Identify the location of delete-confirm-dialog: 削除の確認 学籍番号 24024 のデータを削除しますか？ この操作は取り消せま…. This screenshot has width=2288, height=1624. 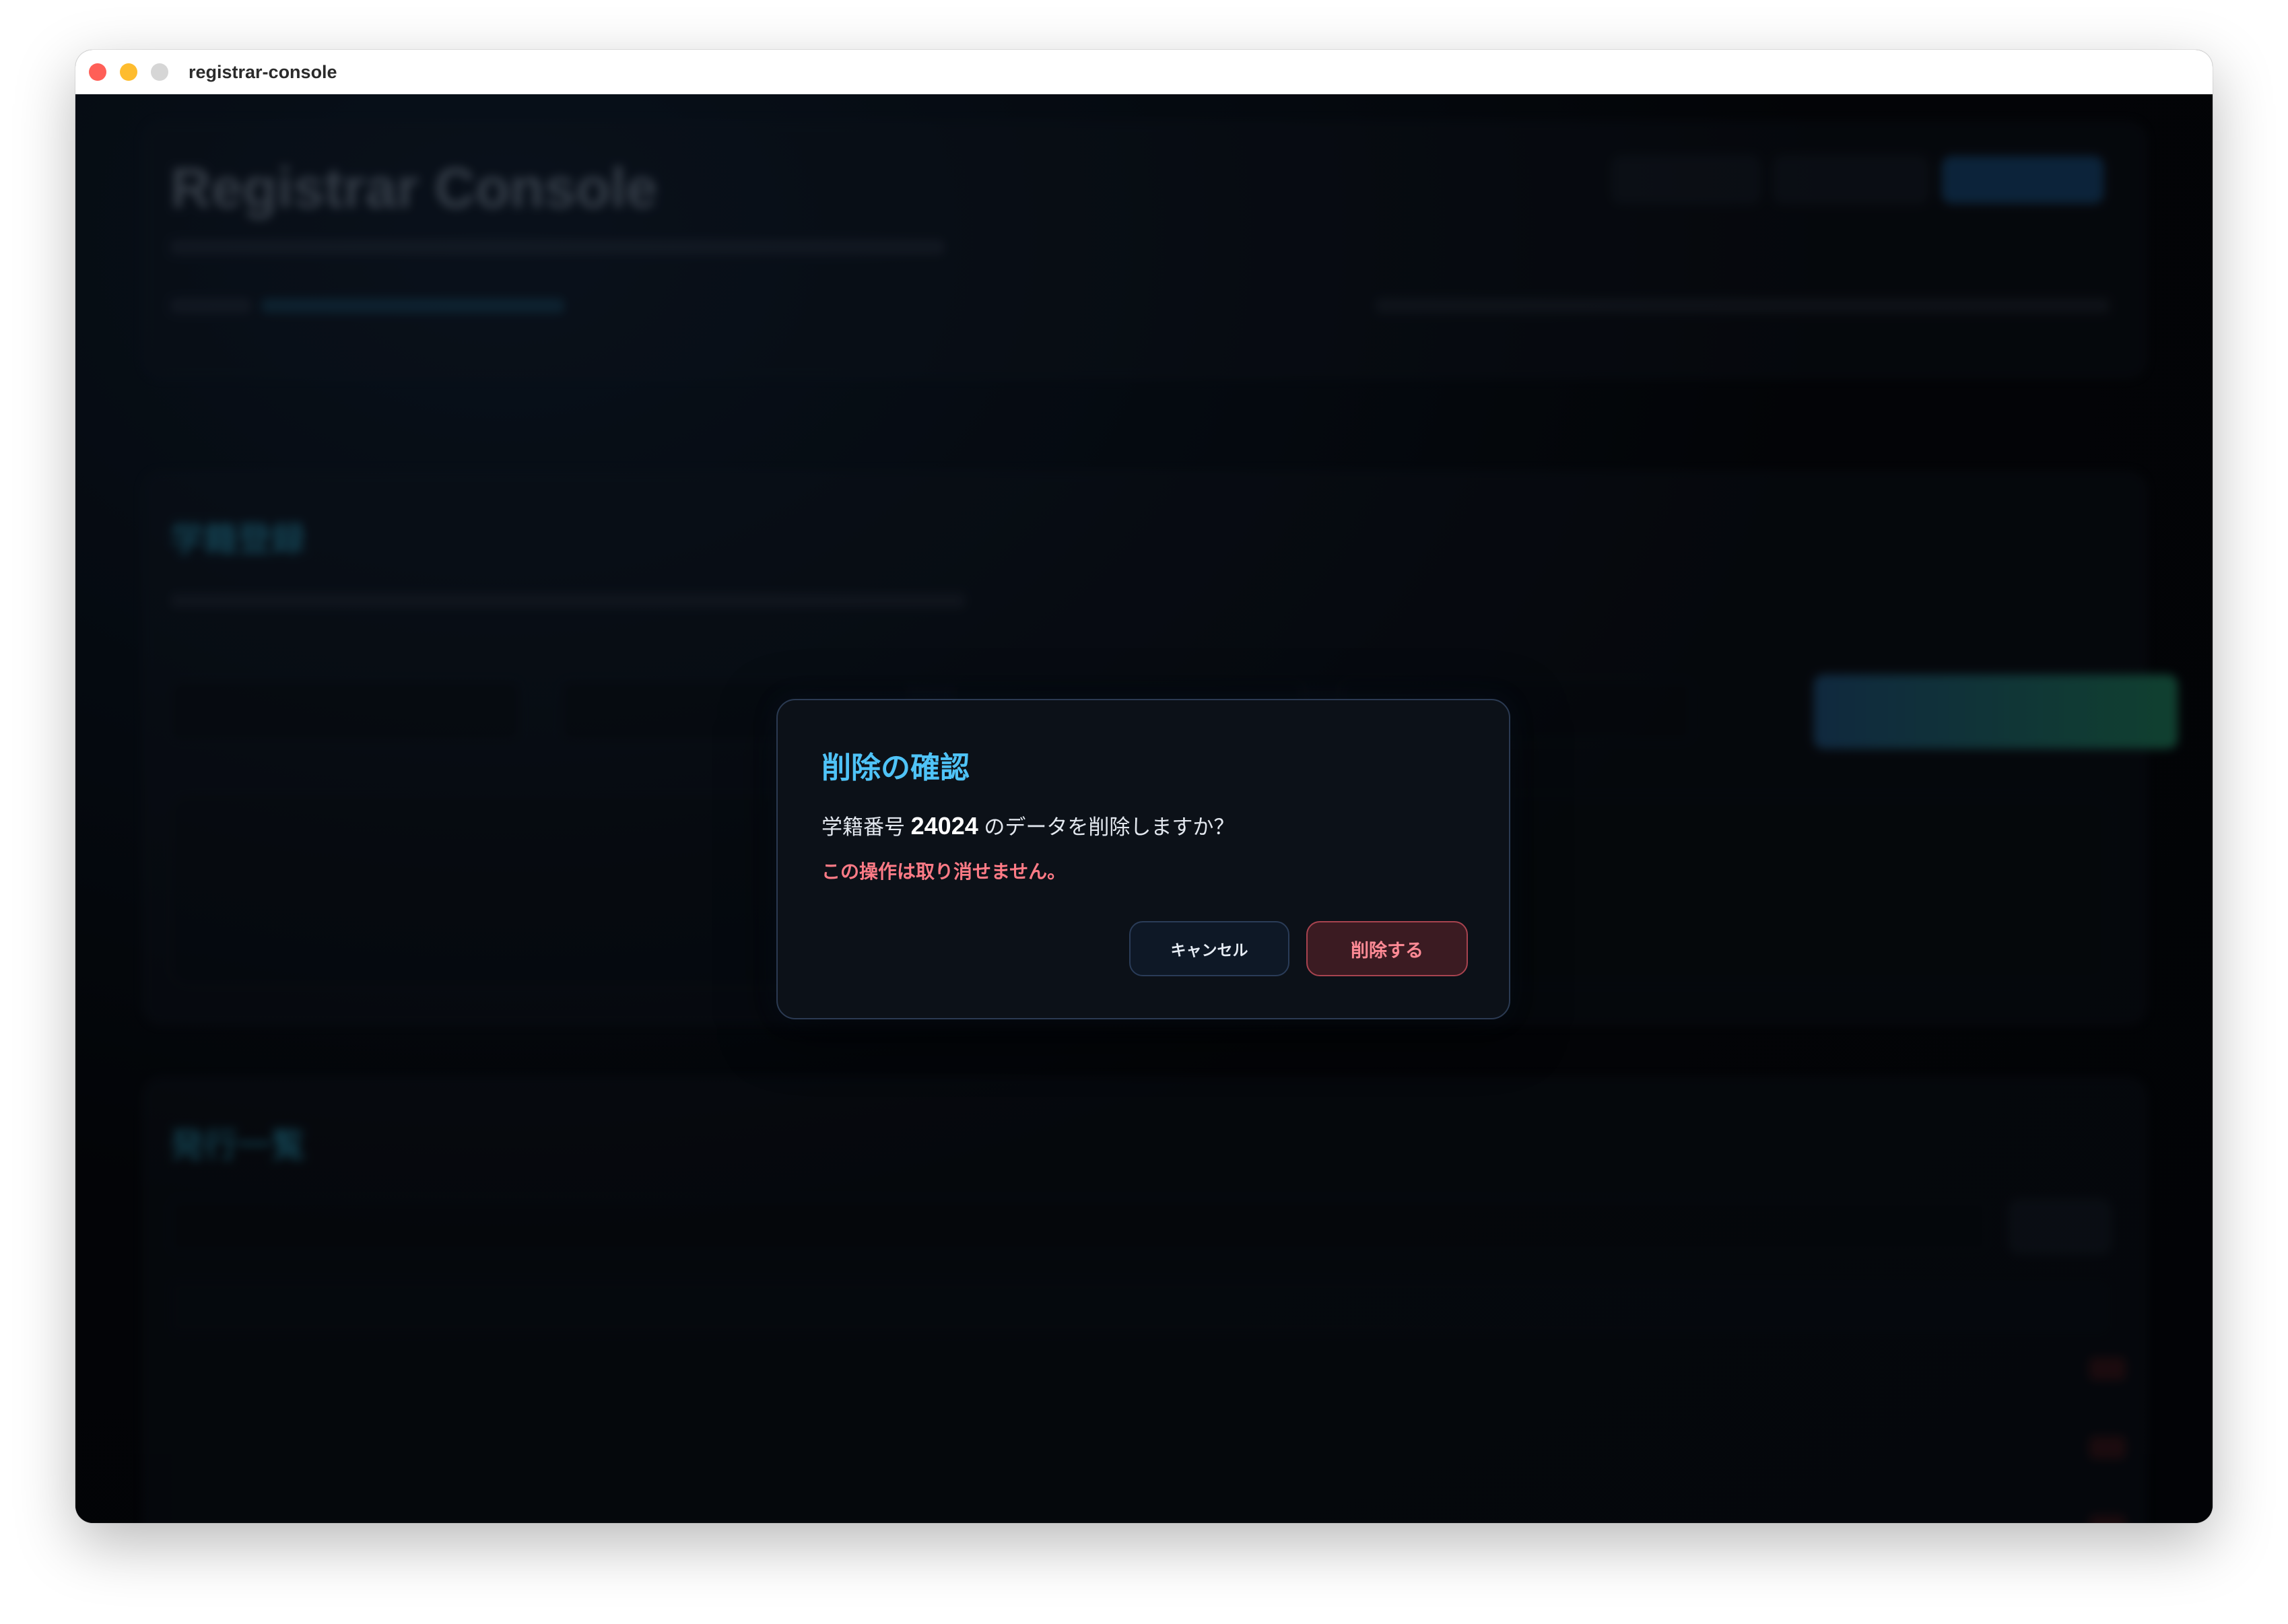
(1143, 859).